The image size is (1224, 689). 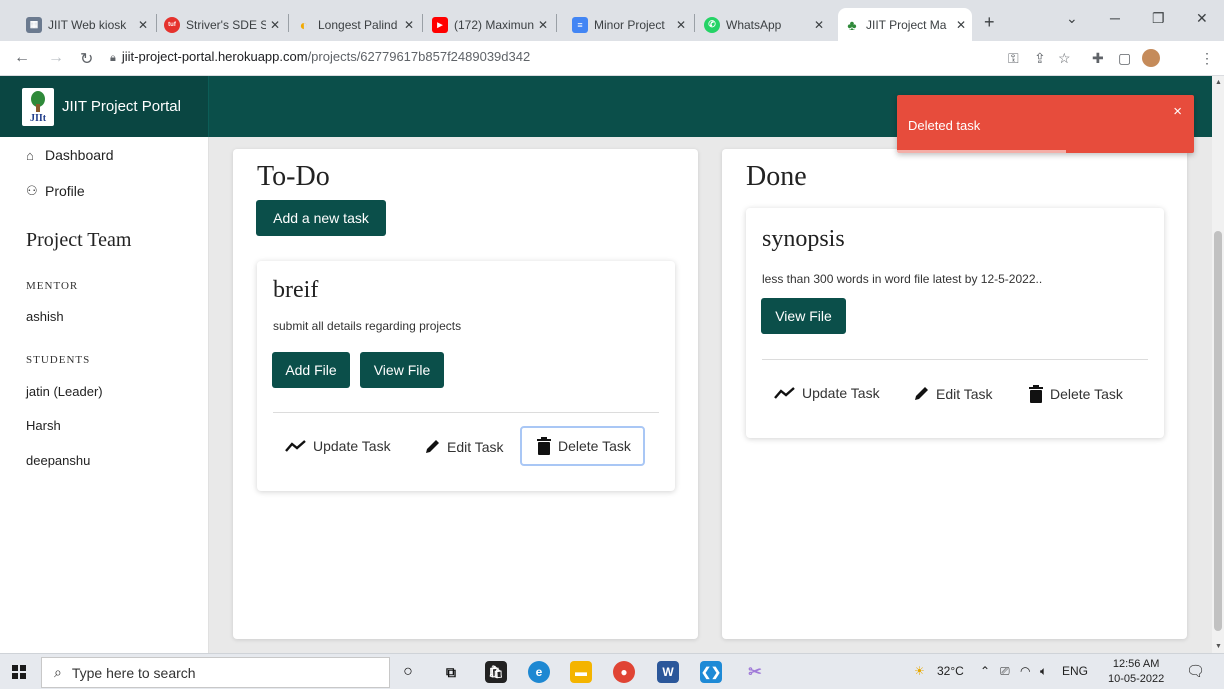 I want to click on scrollbar-thumb, so click(x=1218, y=431).